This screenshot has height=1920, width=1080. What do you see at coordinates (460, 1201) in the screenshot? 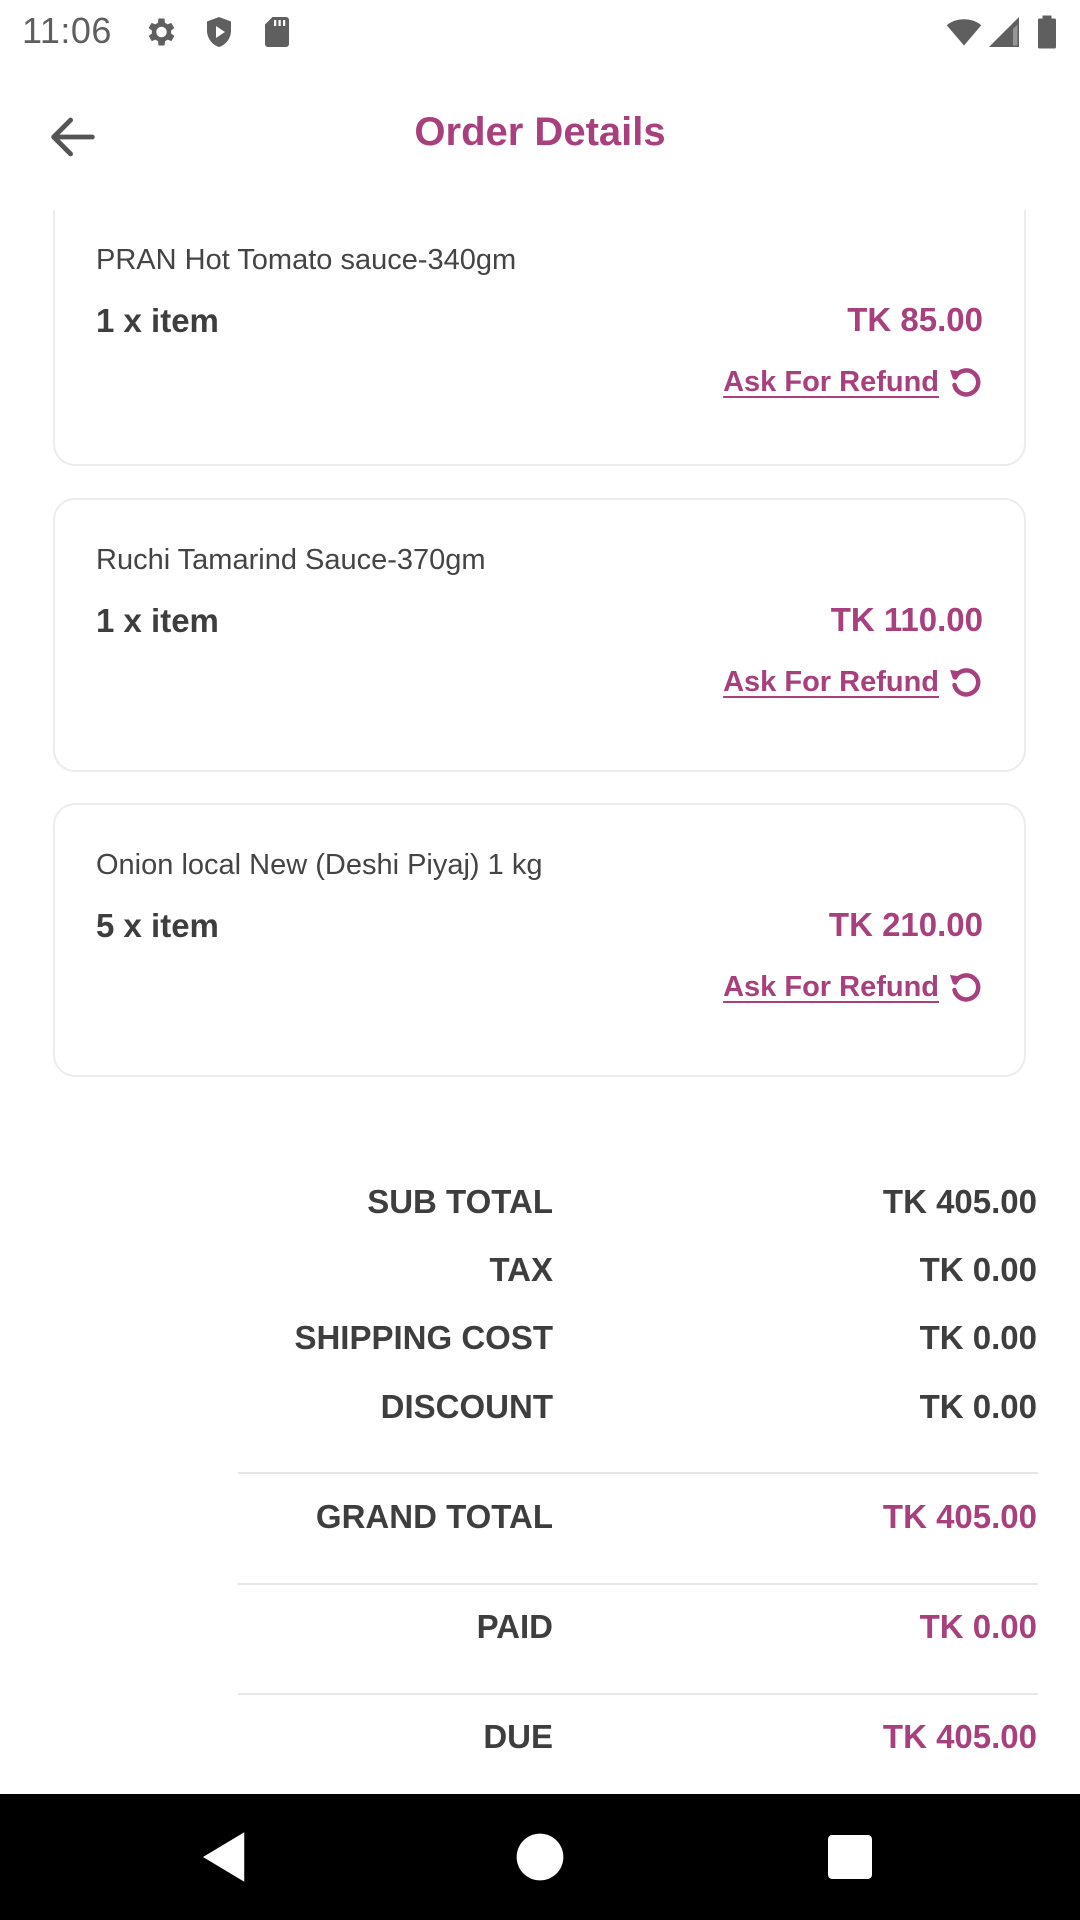
I see `sub-total-label: SUB TOTAL` at bounding box center [460, 1201].